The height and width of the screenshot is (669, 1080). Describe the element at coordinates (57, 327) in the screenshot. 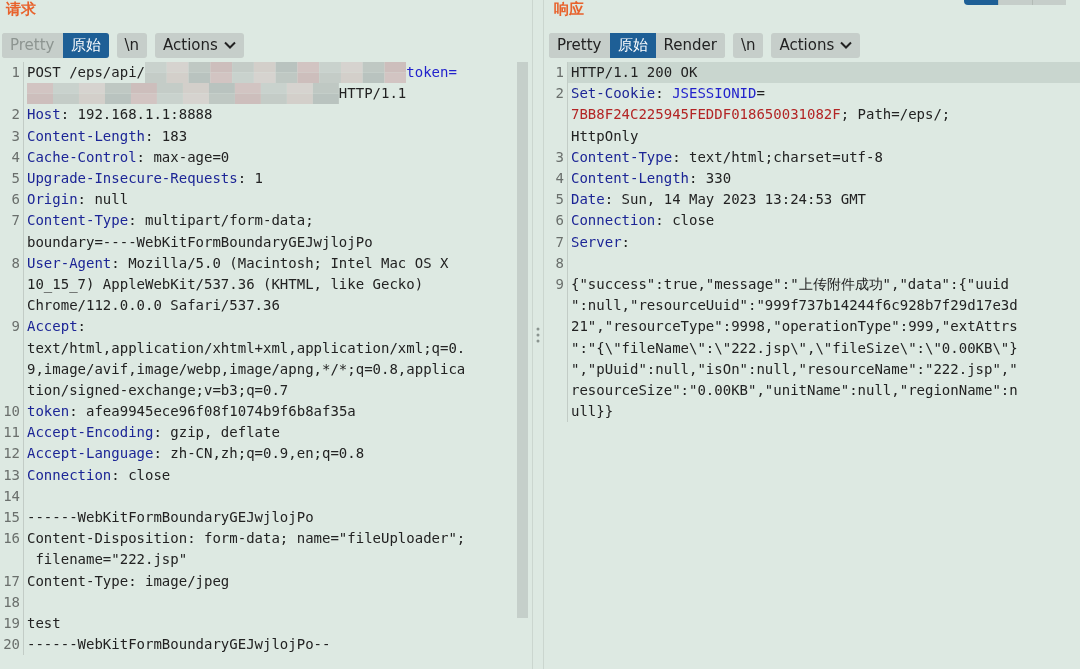

I see `code-line: Accept:` at that location.